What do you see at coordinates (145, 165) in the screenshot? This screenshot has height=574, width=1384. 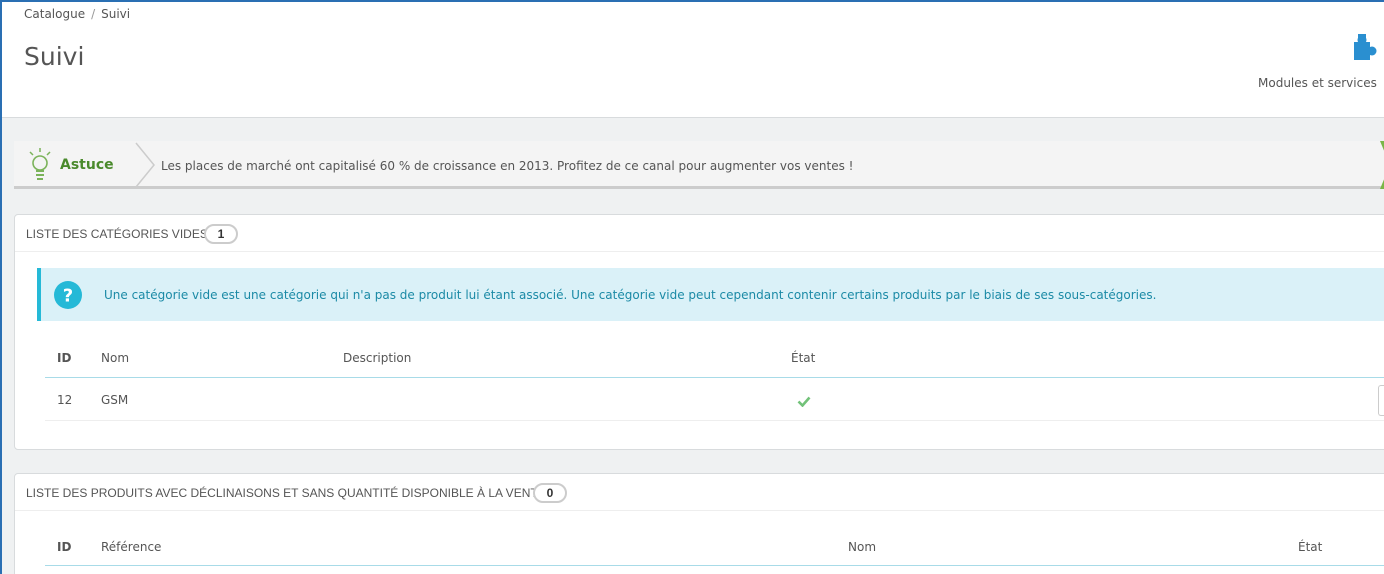 I see `chevron-separator-icon` at bounding box center [145, 165].